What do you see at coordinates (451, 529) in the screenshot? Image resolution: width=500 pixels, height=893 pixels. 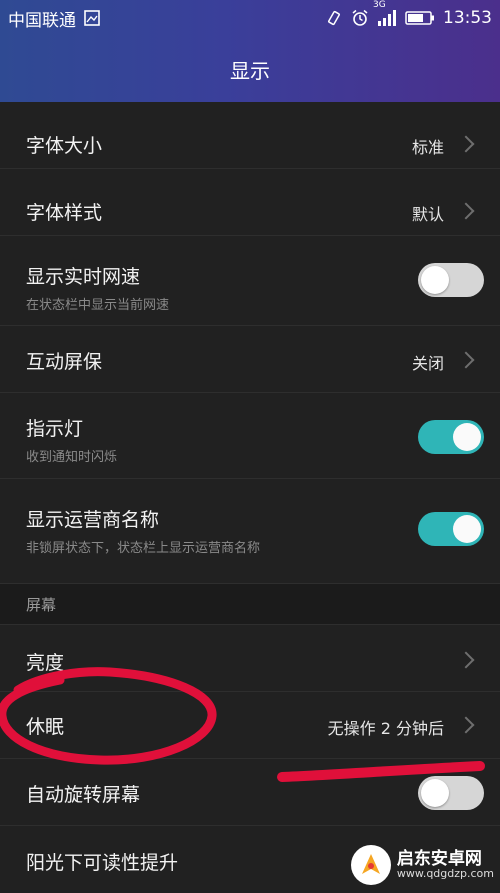 I see `carrier-name-toggle` at bounding box center [451, 529].